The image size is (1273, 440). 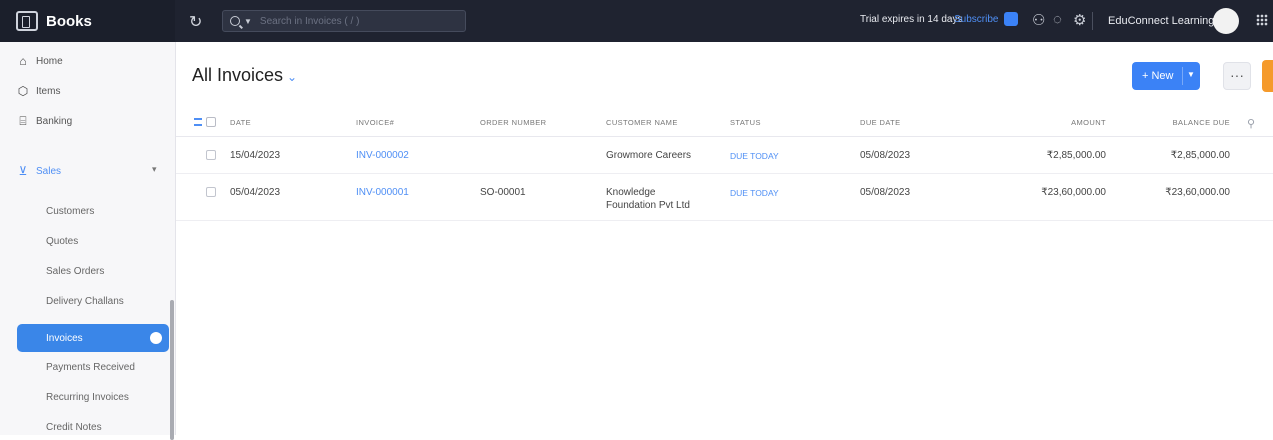 I want to click on add-invoice-icon, so click(x=156, y=338).